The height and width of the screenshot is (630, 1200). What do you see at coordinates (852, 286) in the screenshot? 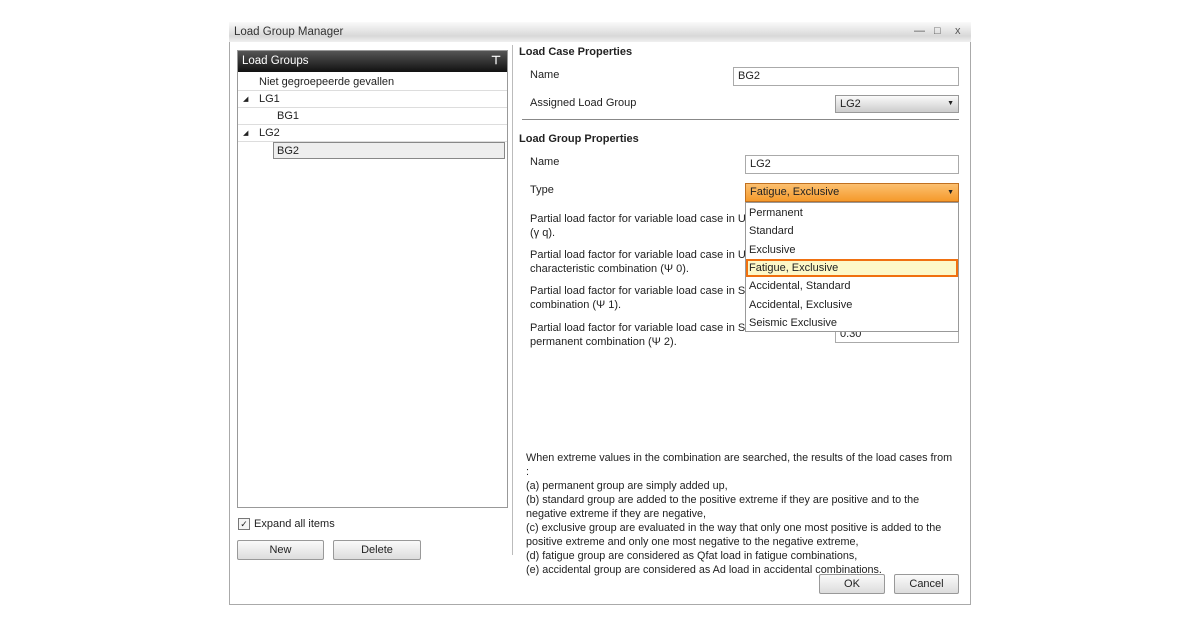
I see `type-option: Accidental, Standard` at bounding box center [852, 286].